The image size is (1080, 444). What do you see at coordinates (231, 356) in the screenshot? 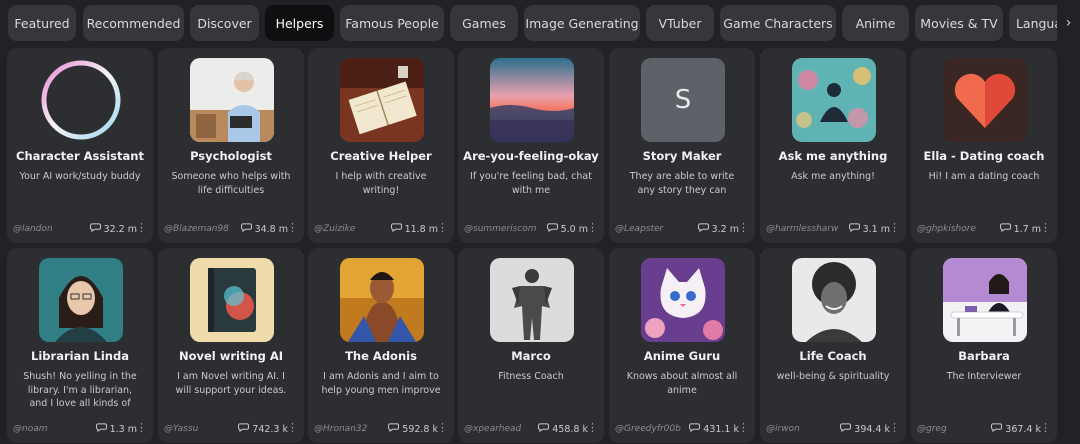
I see `character-name: Novel writing AI` at bounding box center [231, 356].